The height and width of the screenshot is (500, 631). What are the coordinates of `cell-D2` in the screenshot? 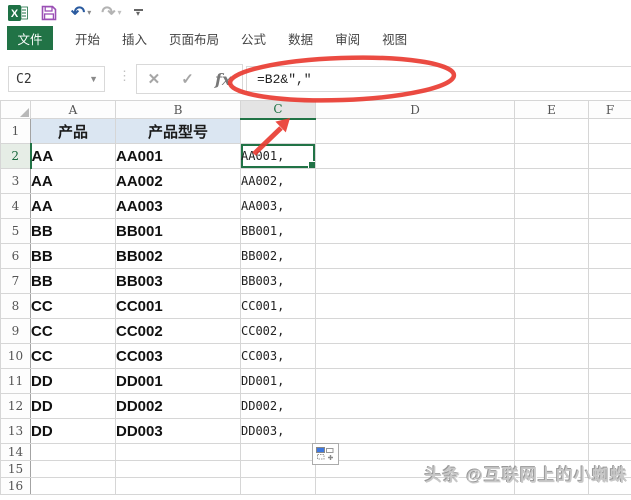 It's located at (415, 156).